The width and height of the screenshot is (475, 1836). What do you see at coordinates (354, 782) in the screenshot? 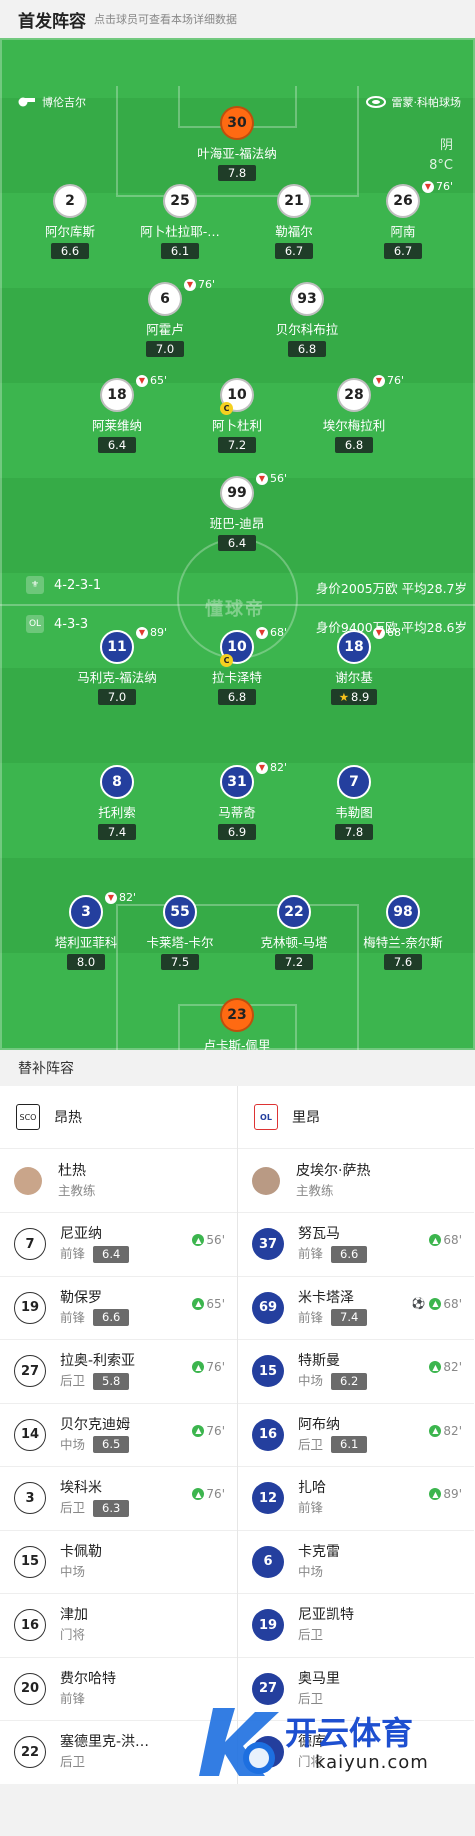
I see `player-number: 7` at bounding box center [354, 782].